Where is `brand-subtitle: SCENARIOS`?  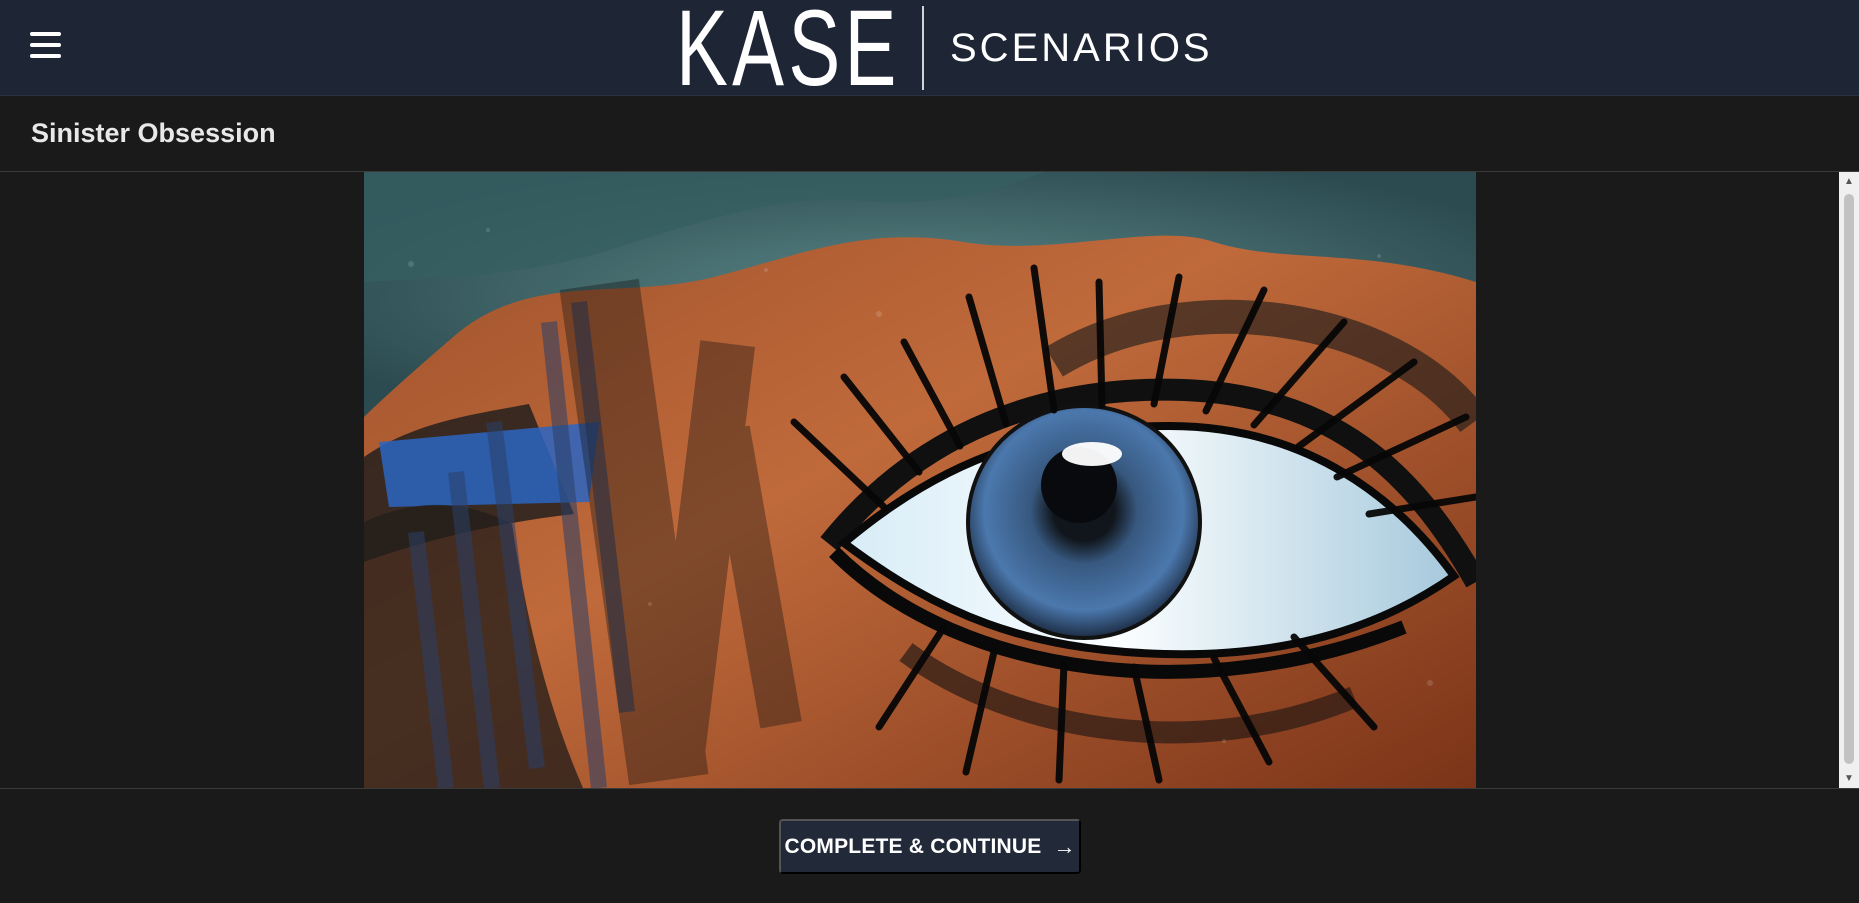 brand-subtitle: SCENARIOS is located at coordinates (1081, 48).